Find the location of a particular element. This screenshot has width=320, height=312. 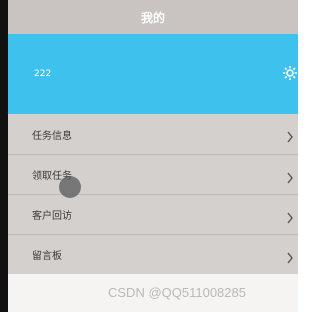

menu-item-message-board: 留言板 is located at coordinates (153, 254).